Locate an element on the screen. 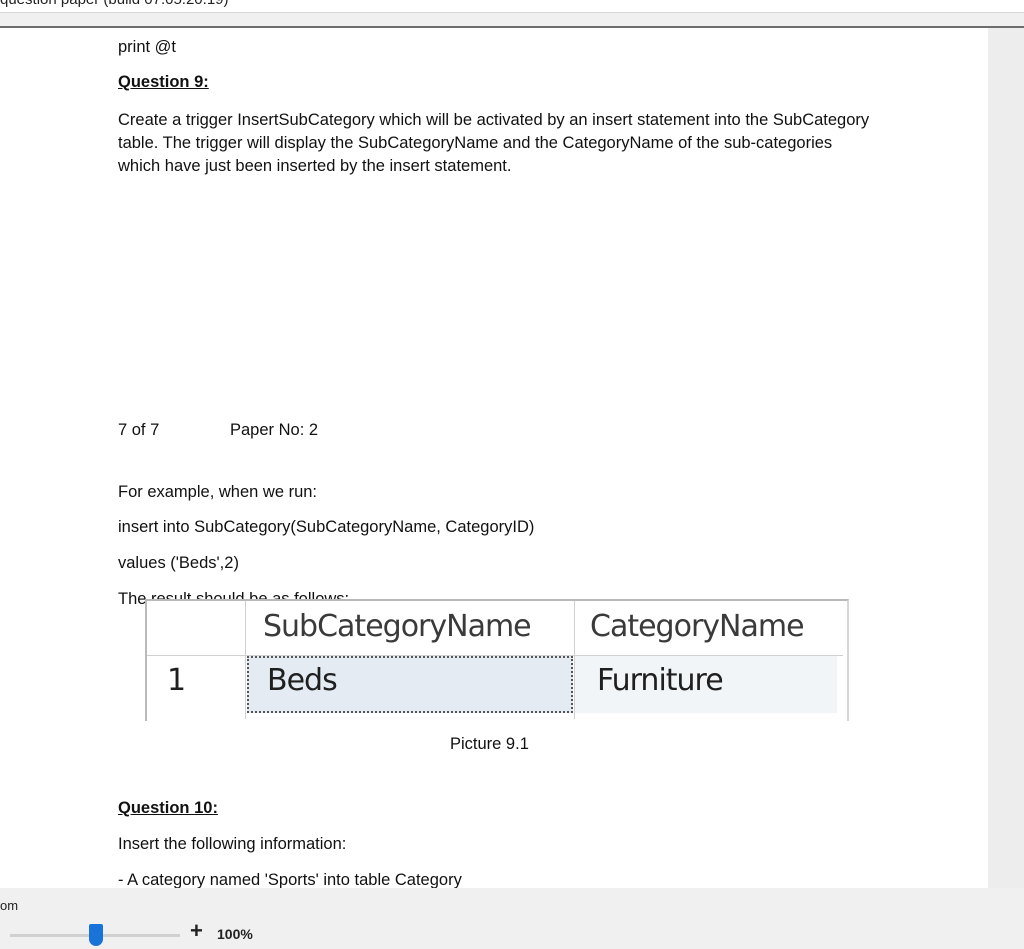 This screenshot has width=1024, height=949. window-title-bar: question paper (build 07.05.20.19) is located at coordinates (512, 6).